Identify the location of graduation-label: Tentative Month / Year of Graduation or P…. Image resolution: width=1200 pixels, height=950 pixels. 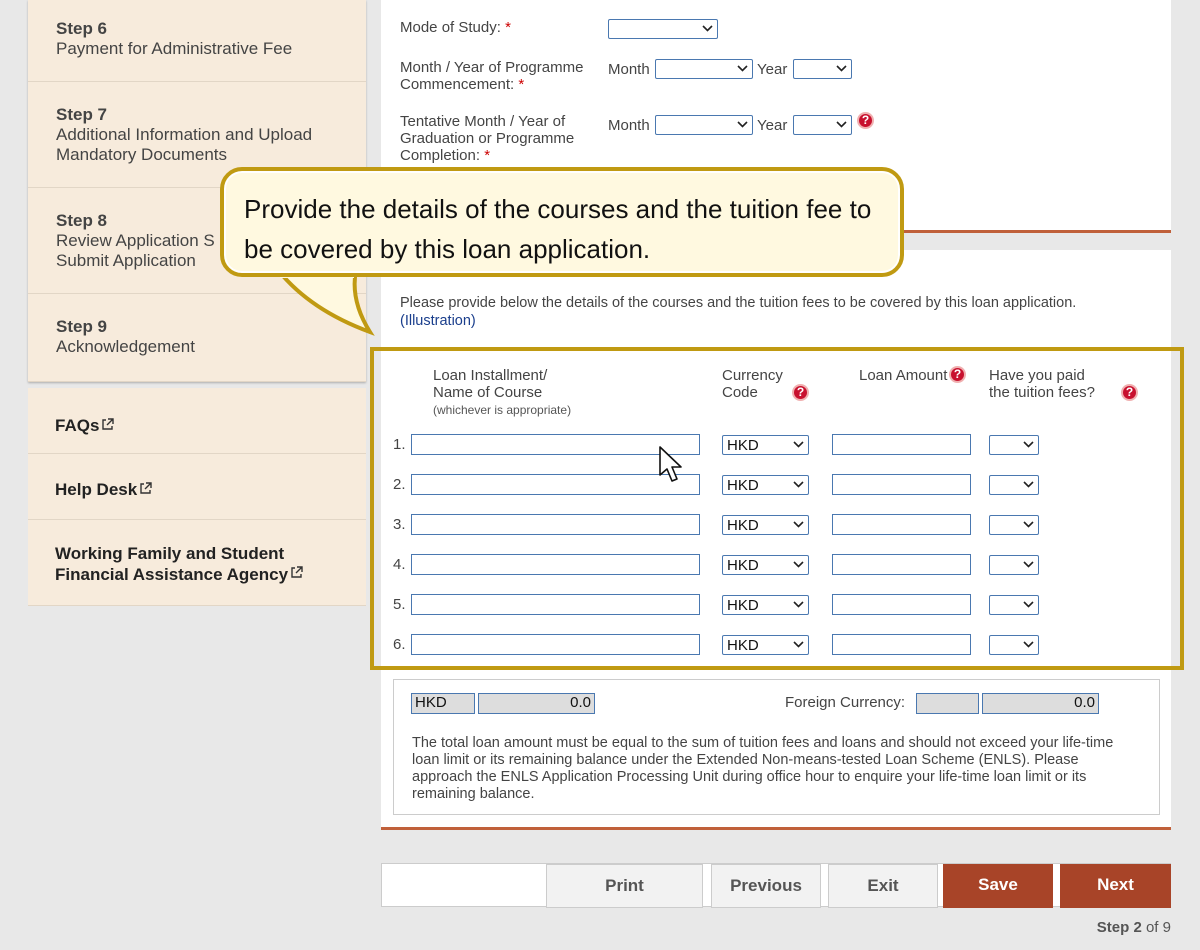
(487, 138).